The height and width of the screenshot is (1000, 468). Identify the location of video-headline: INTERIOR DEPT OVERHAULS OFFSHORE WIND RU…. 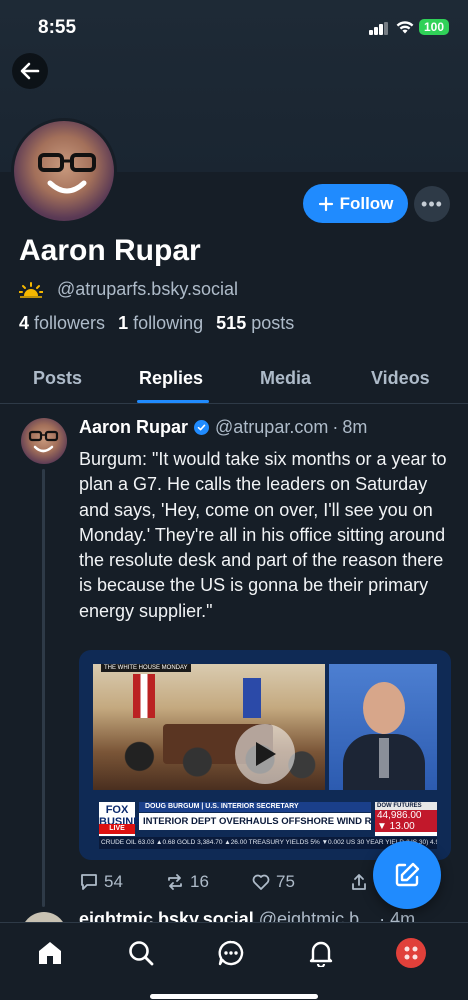
(255, 821).